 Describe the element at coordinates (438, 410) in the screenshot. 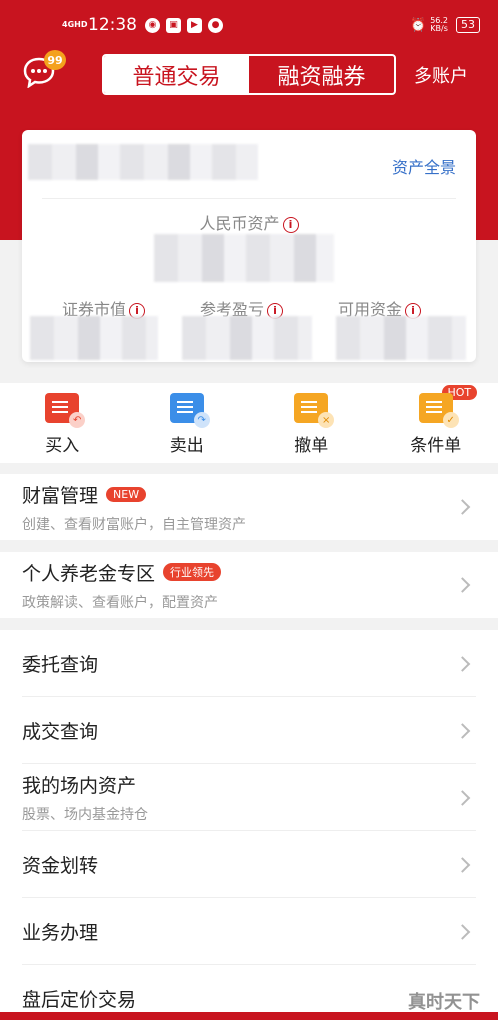

I see `condition-order-icon: ✓` at that location.